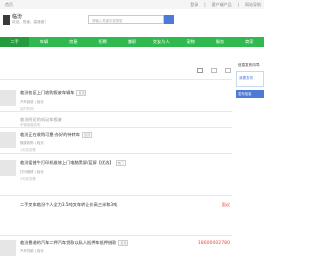  I want to click on listing-title: 临汾爱普牛打印机维修上门电脑黑屏/蓝屏【优选】 热门, so click(73, 163).